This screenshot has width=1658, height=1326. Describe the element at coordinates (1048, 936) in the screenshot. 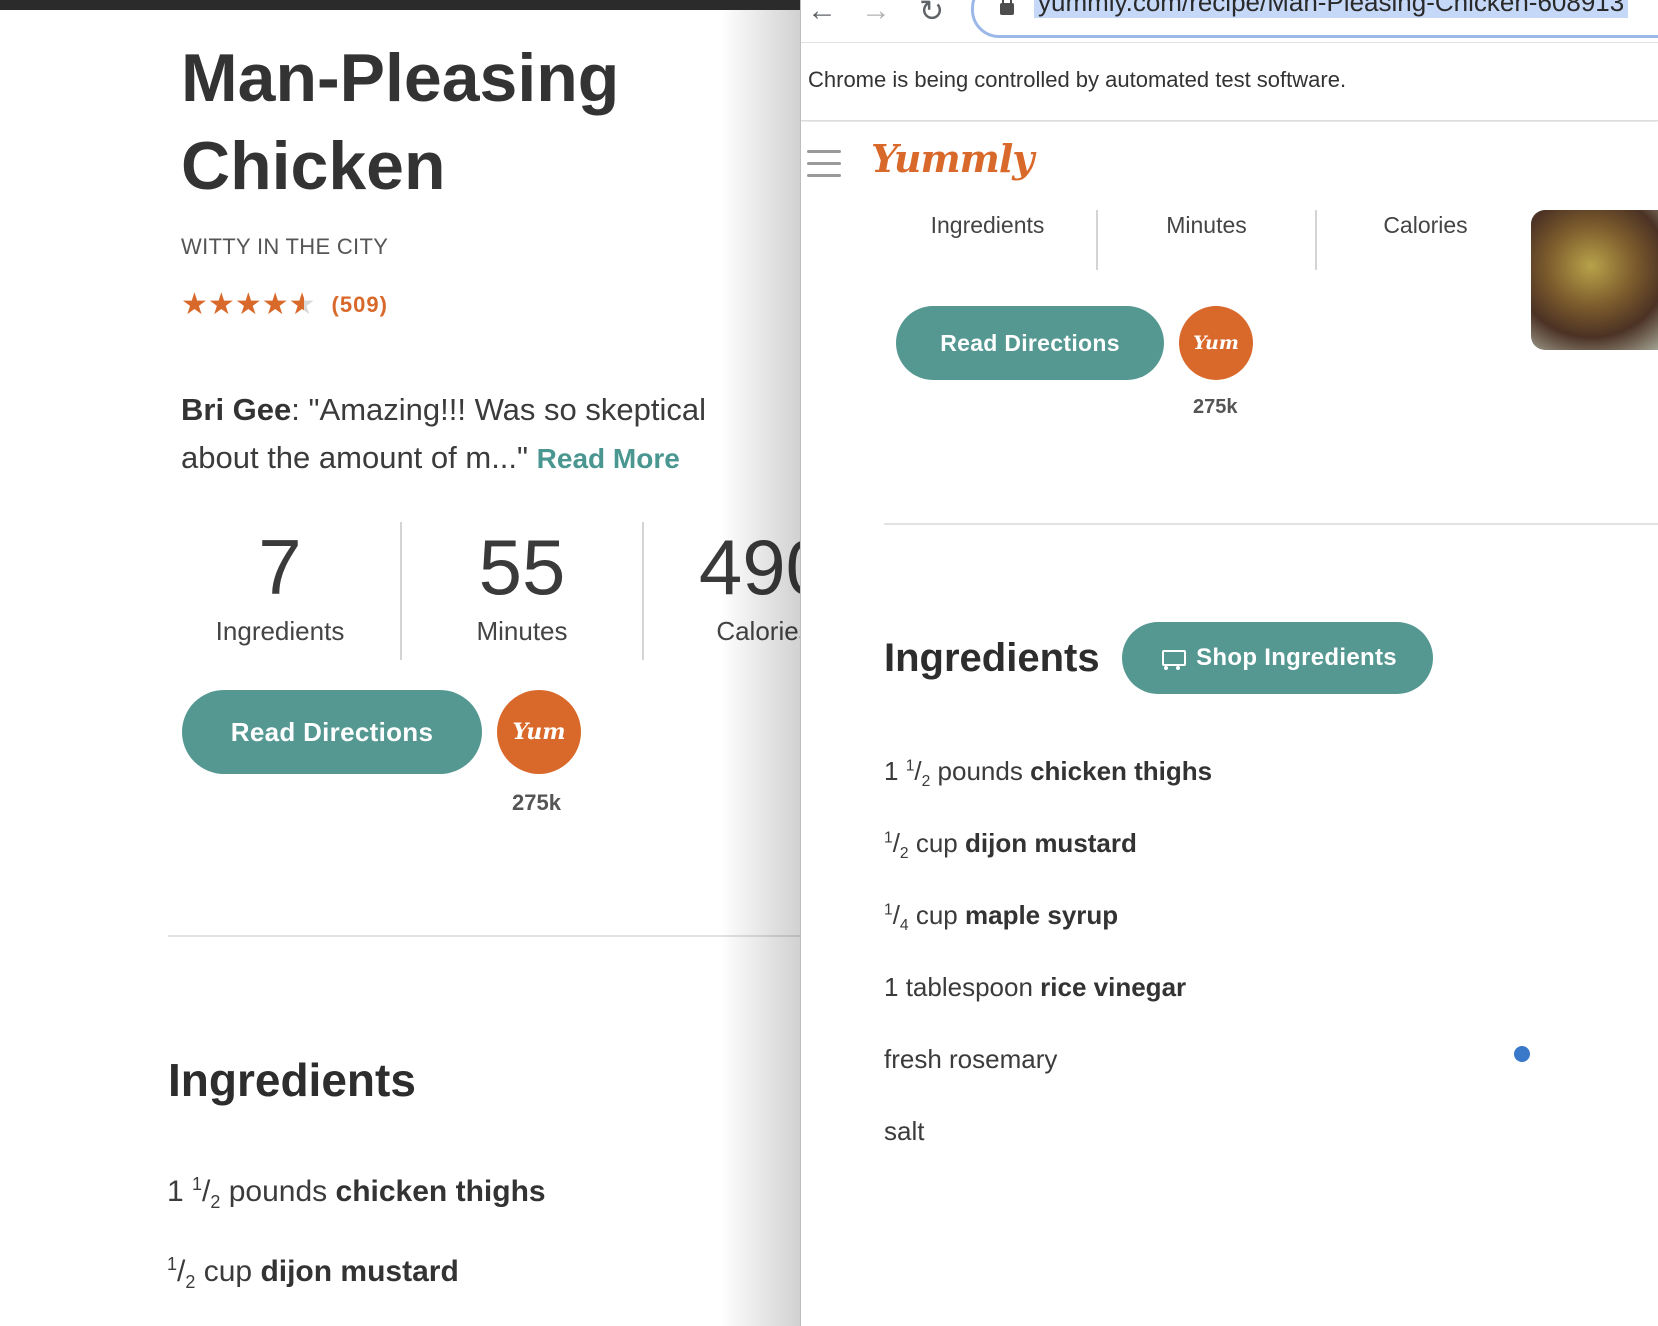

I see `ingredient-item: 1/4 cup maple syrup` at that location.